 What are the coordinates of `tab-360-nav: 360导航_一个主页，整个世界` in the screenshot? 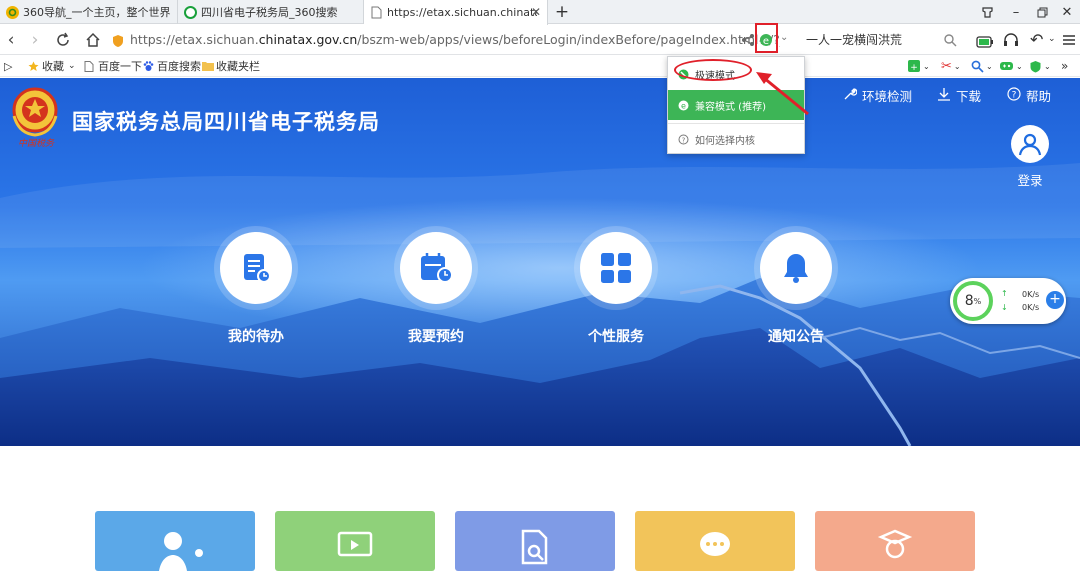 It's located at (89, 12).